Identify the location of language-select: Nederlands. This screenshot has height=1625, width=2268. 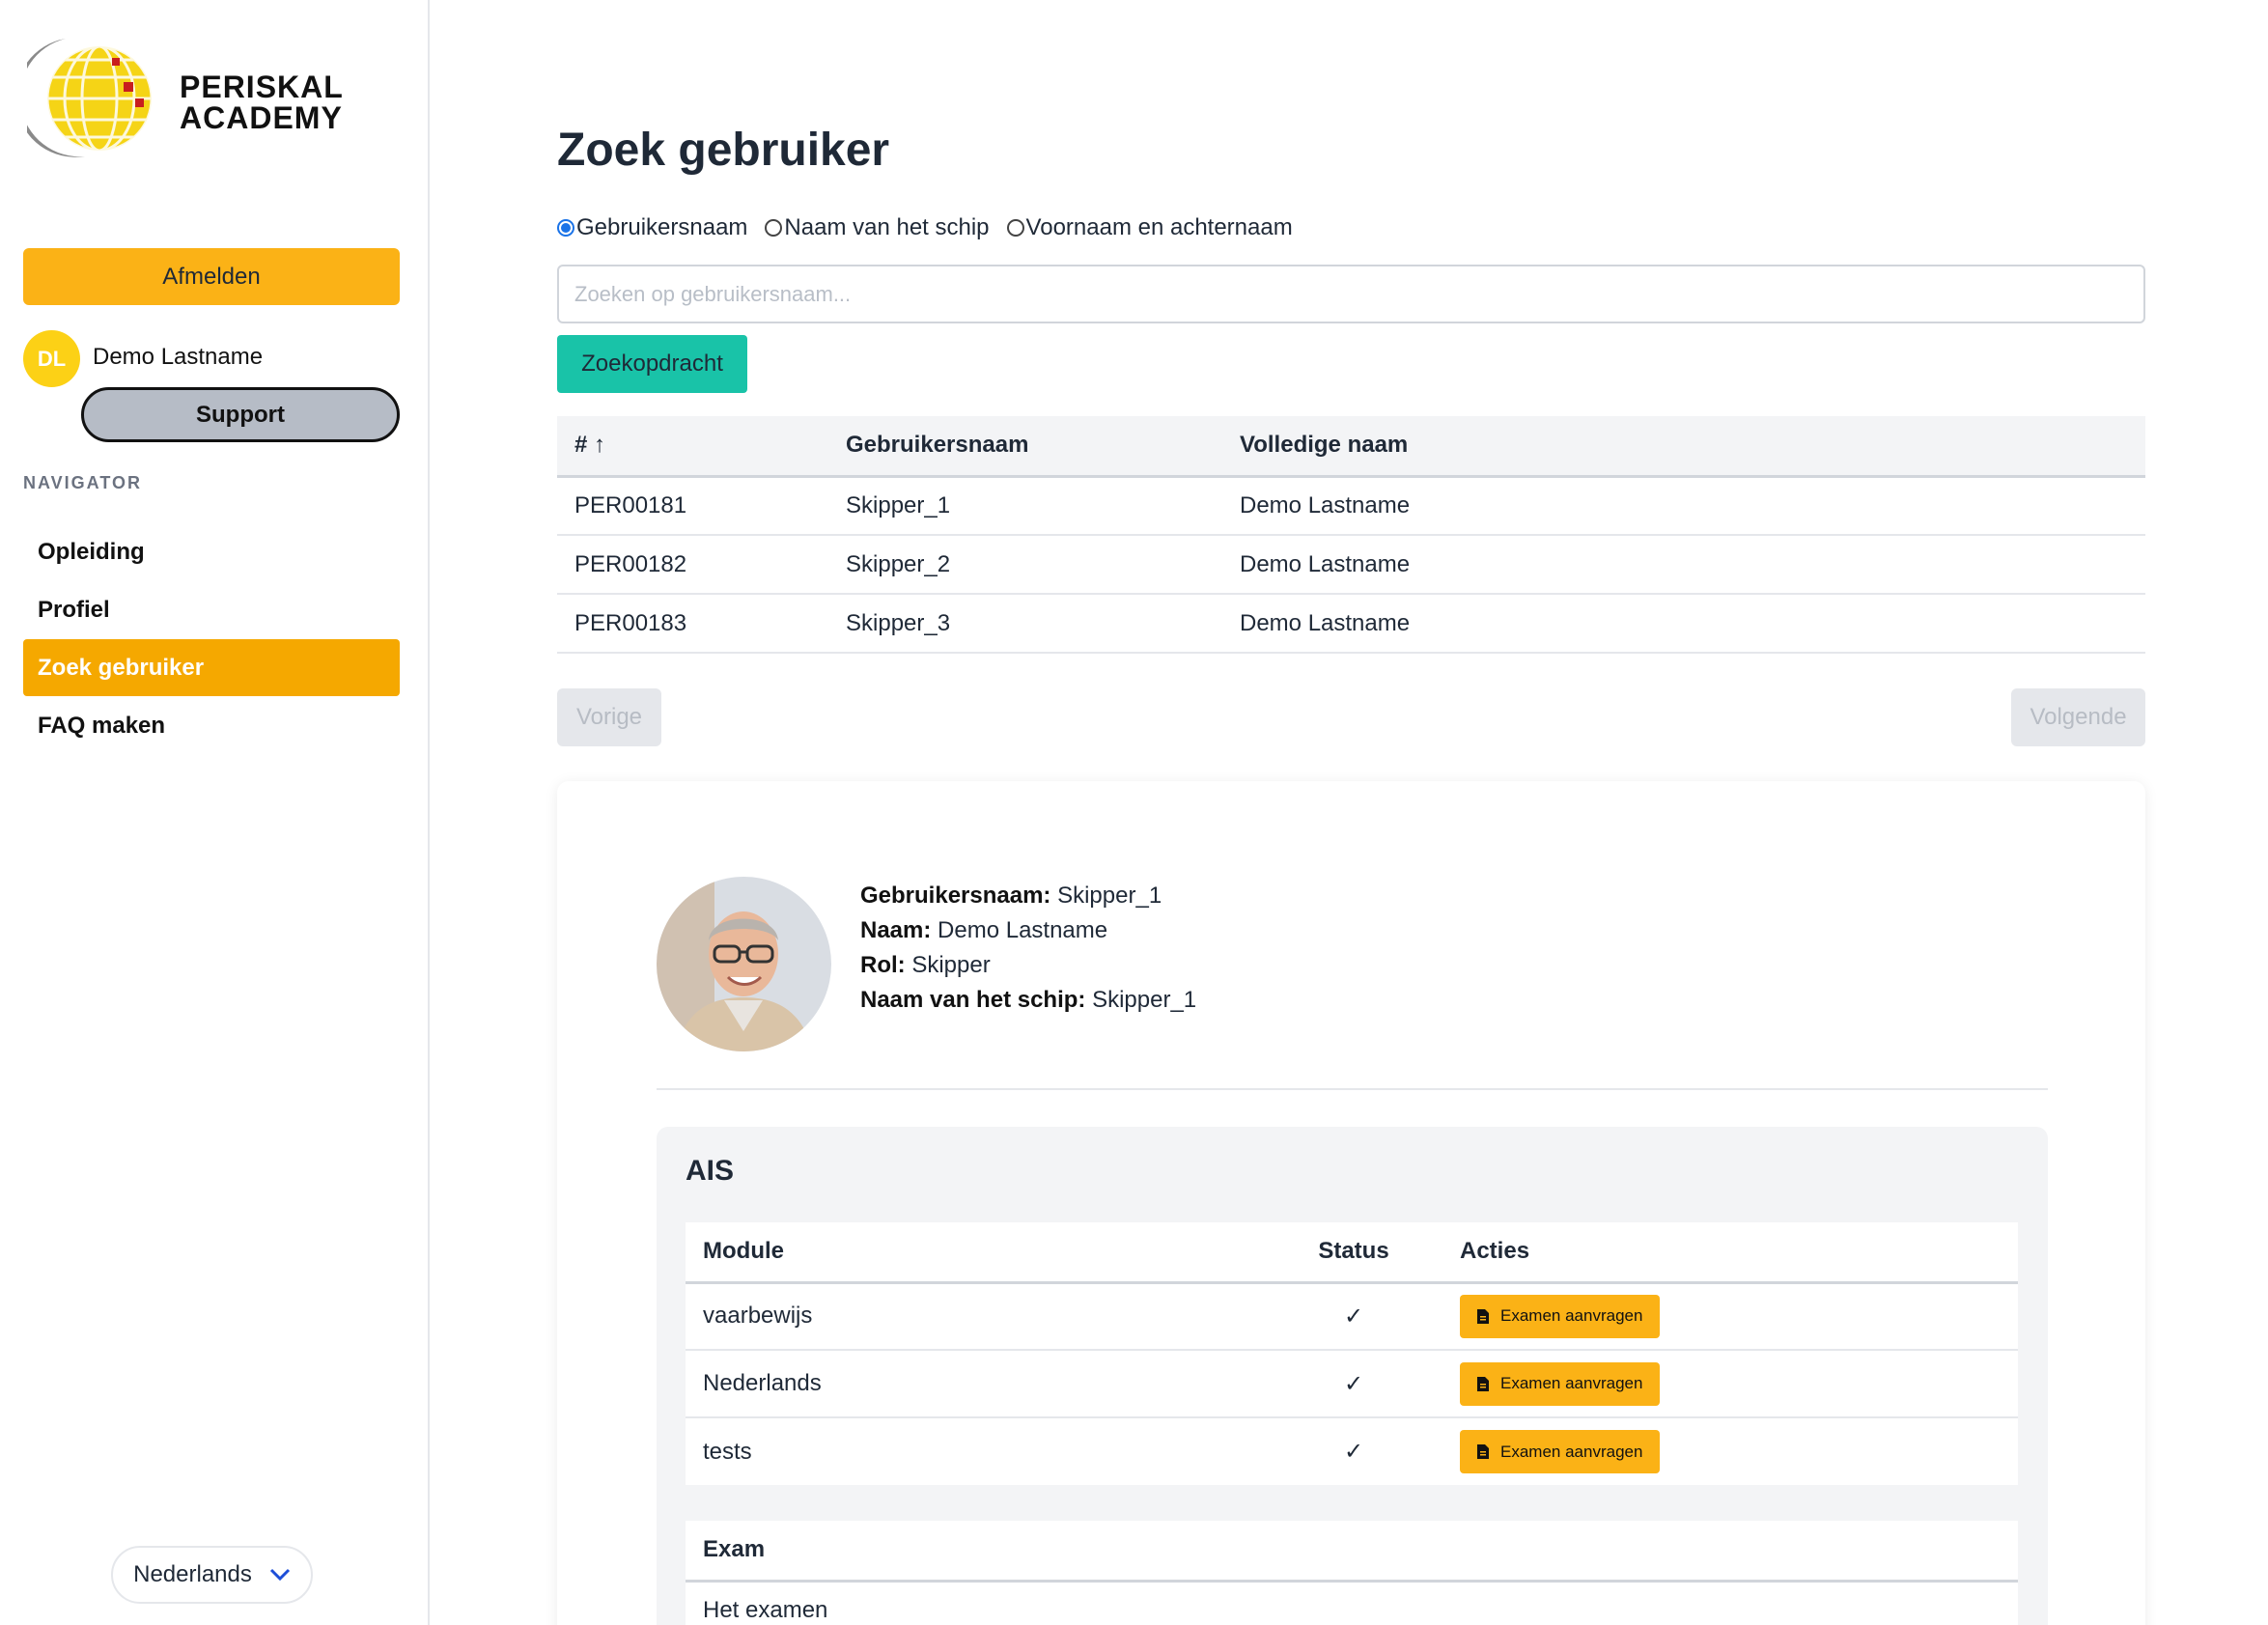
(212, 1575).